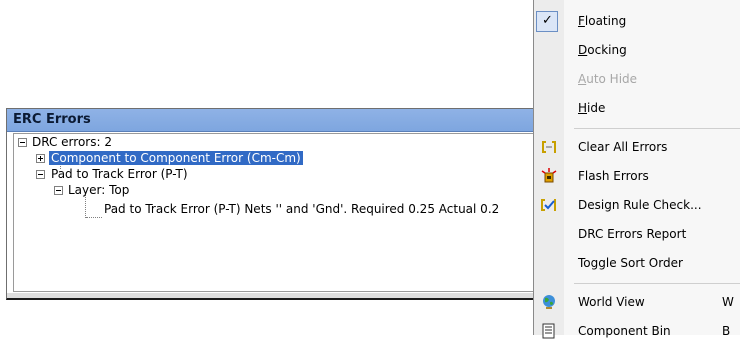 This screenshot has height=346, width=740. I want to click on tree-connector, so click(94, 217).